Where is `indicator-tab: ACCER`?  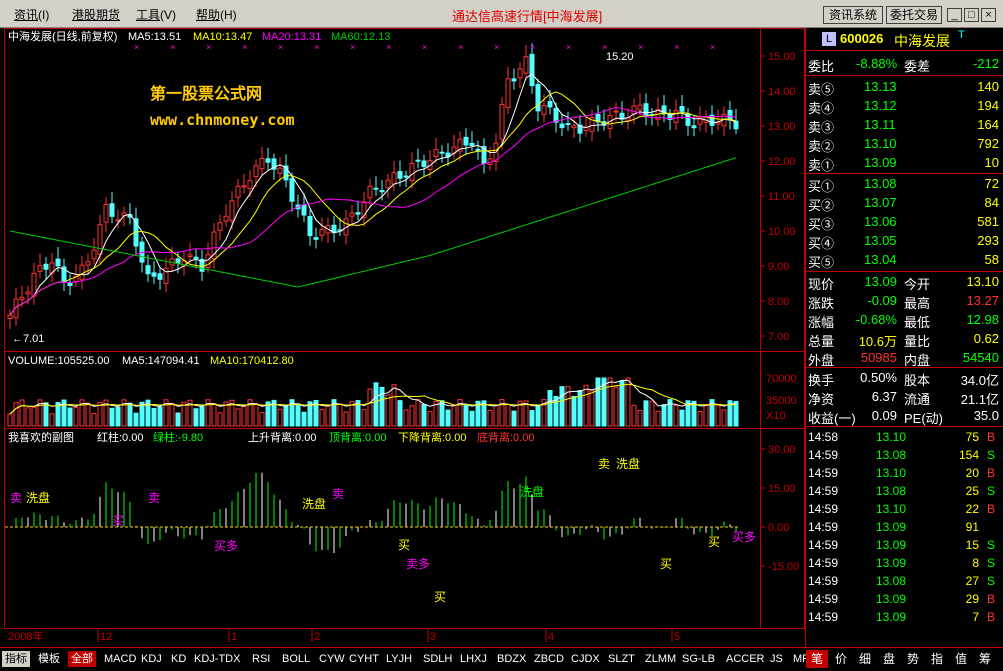 indicator-tab: ACCER is located at coordinates (745, 659).